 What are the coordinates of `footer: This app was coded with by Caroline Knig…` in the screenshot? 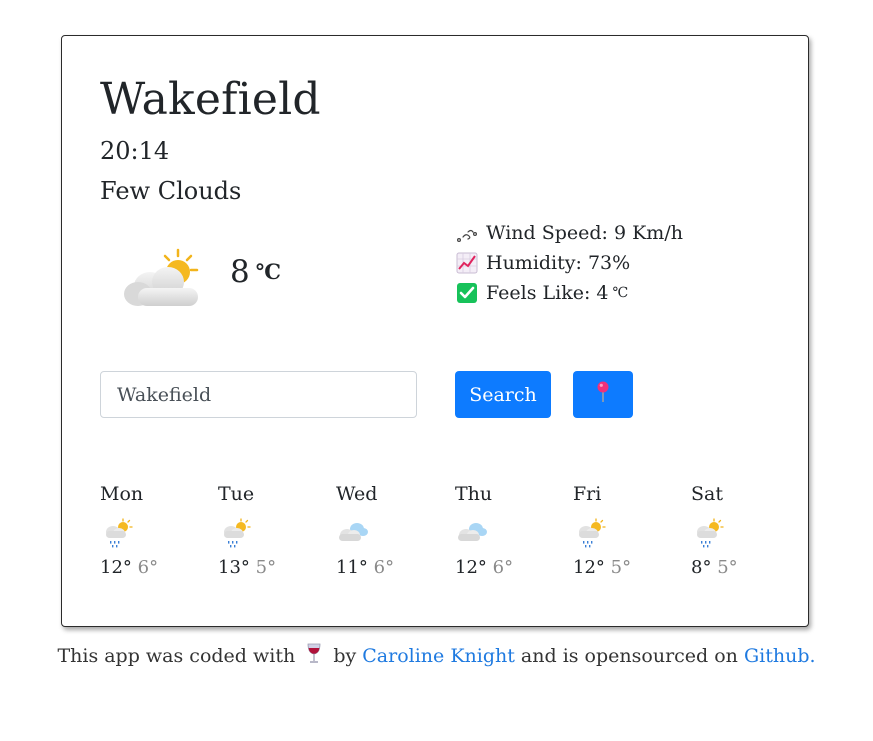 It's located at (436, 657).